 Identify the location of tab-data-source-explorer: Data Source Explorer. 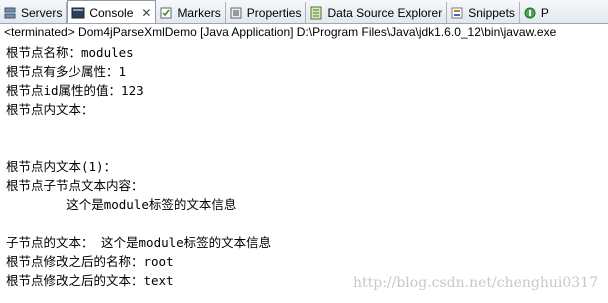
(377, 12).